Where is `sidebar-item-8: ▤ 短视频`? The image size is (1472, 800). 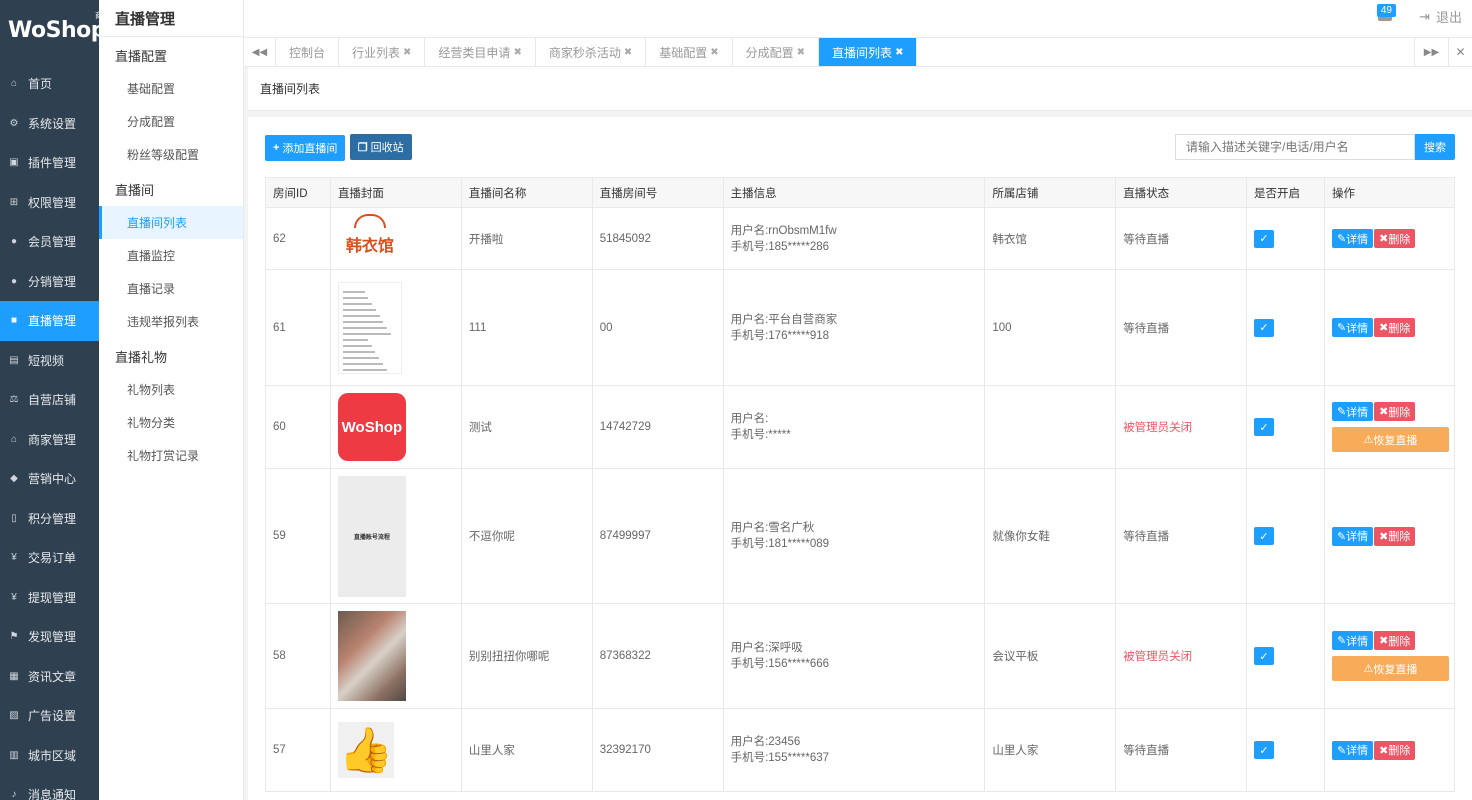
sidebar-item-8: ▤ 短视频 is located at coordinates (49, 361).